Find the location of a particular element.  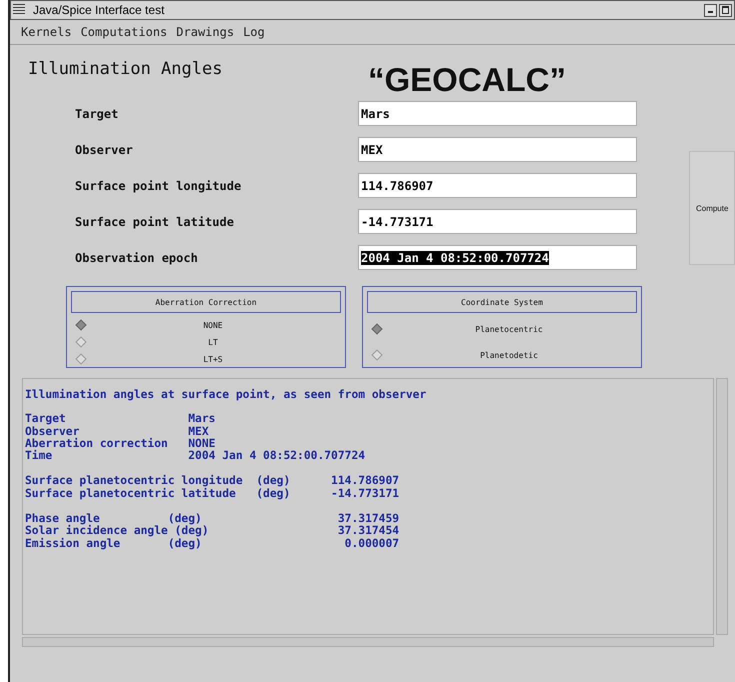

group-title: Coordinate System is located at coordinates (502, 302).